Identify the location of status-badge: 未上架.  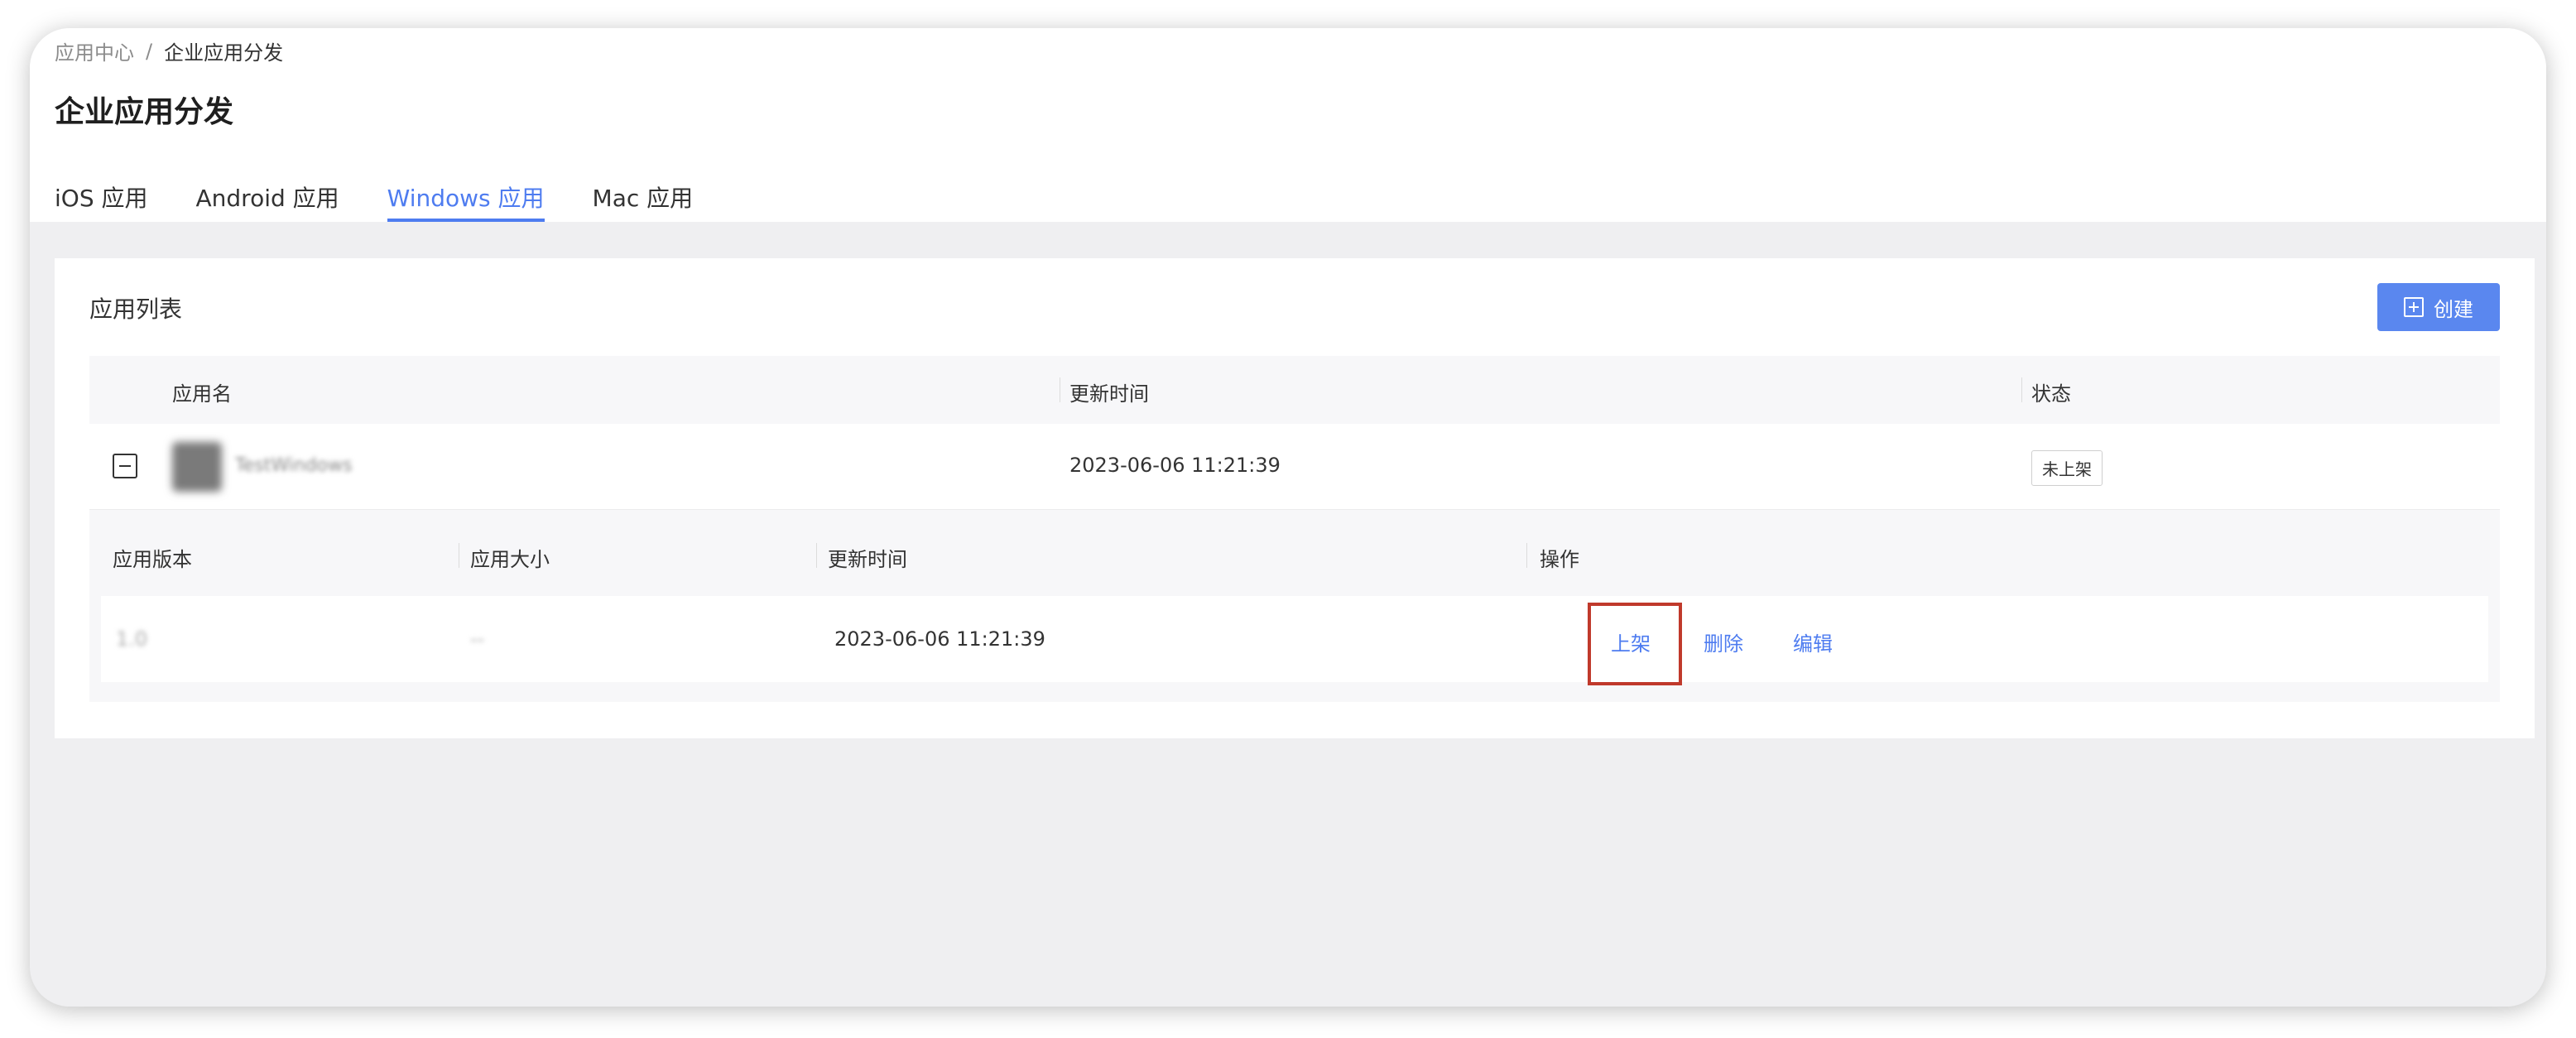
(2067, 468).